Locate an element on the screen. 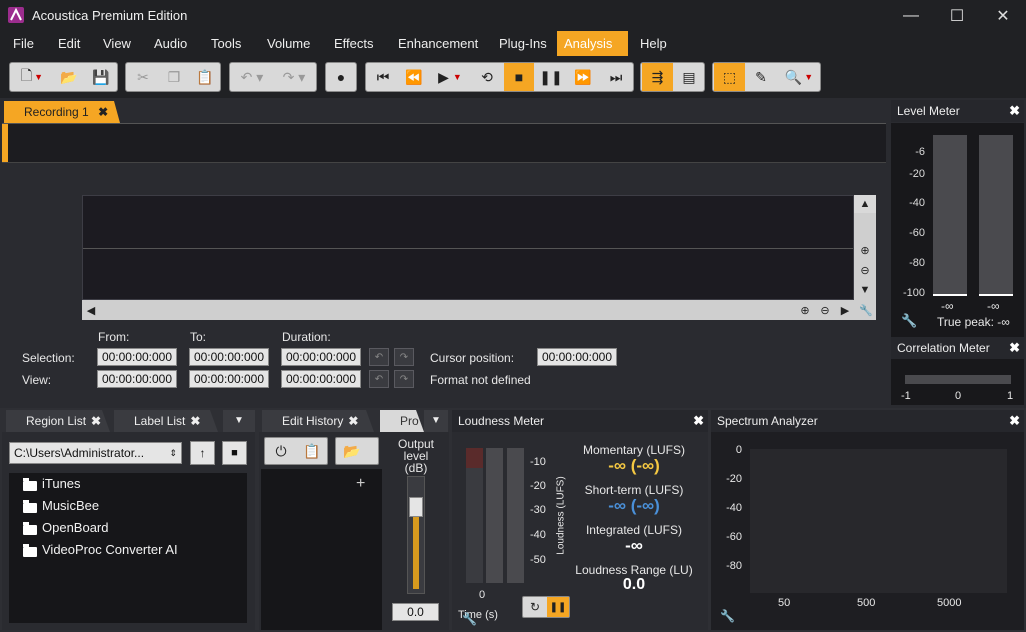 The width and height of the screenshot is (1026, 632). new-file-icon: 🗋 ▼ is located at coordinates (32, 77).